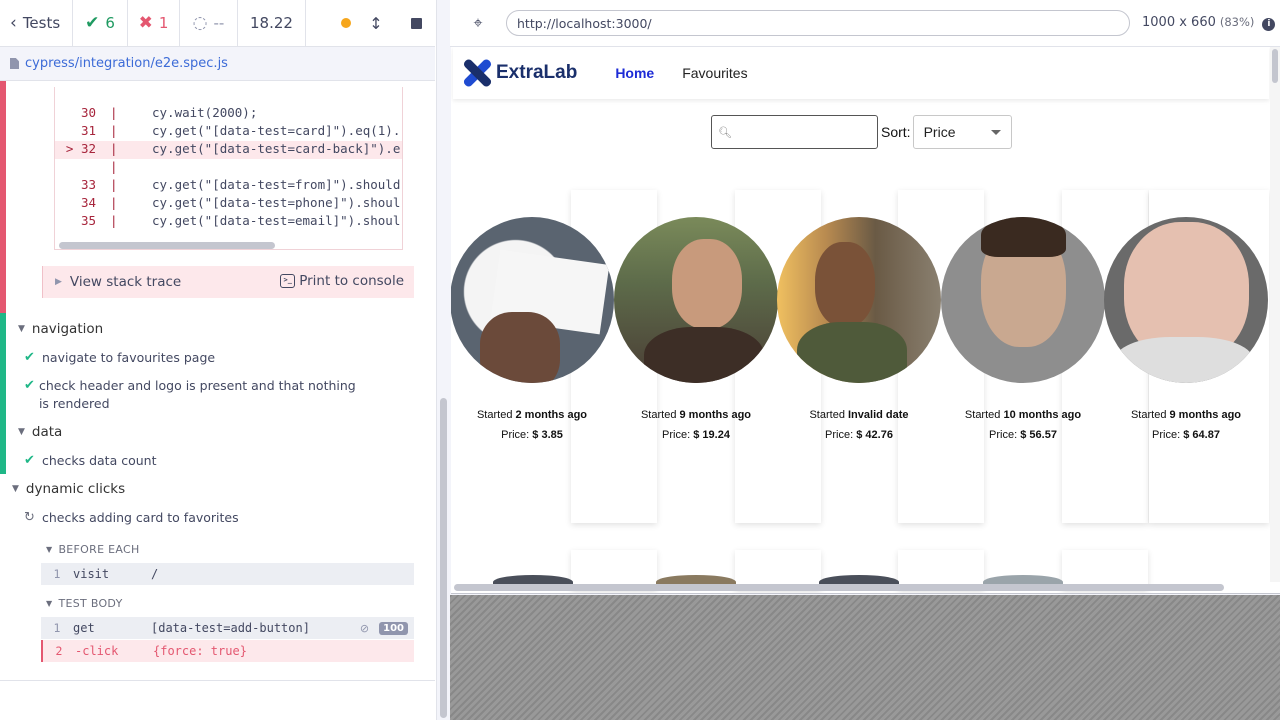  What do you see at coordinates (878, 415) in the screenshot?
I see `started-value: Invalid date` at bounding box center [878, 415].